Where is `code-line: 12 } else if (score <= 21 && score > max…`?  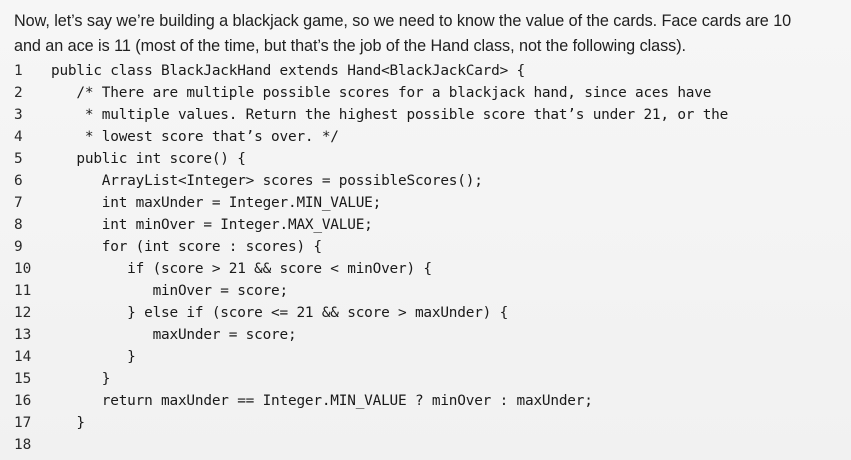 code-line: 12 } else if (score <= 21 && score > max… is located at coordinates (425, 313).